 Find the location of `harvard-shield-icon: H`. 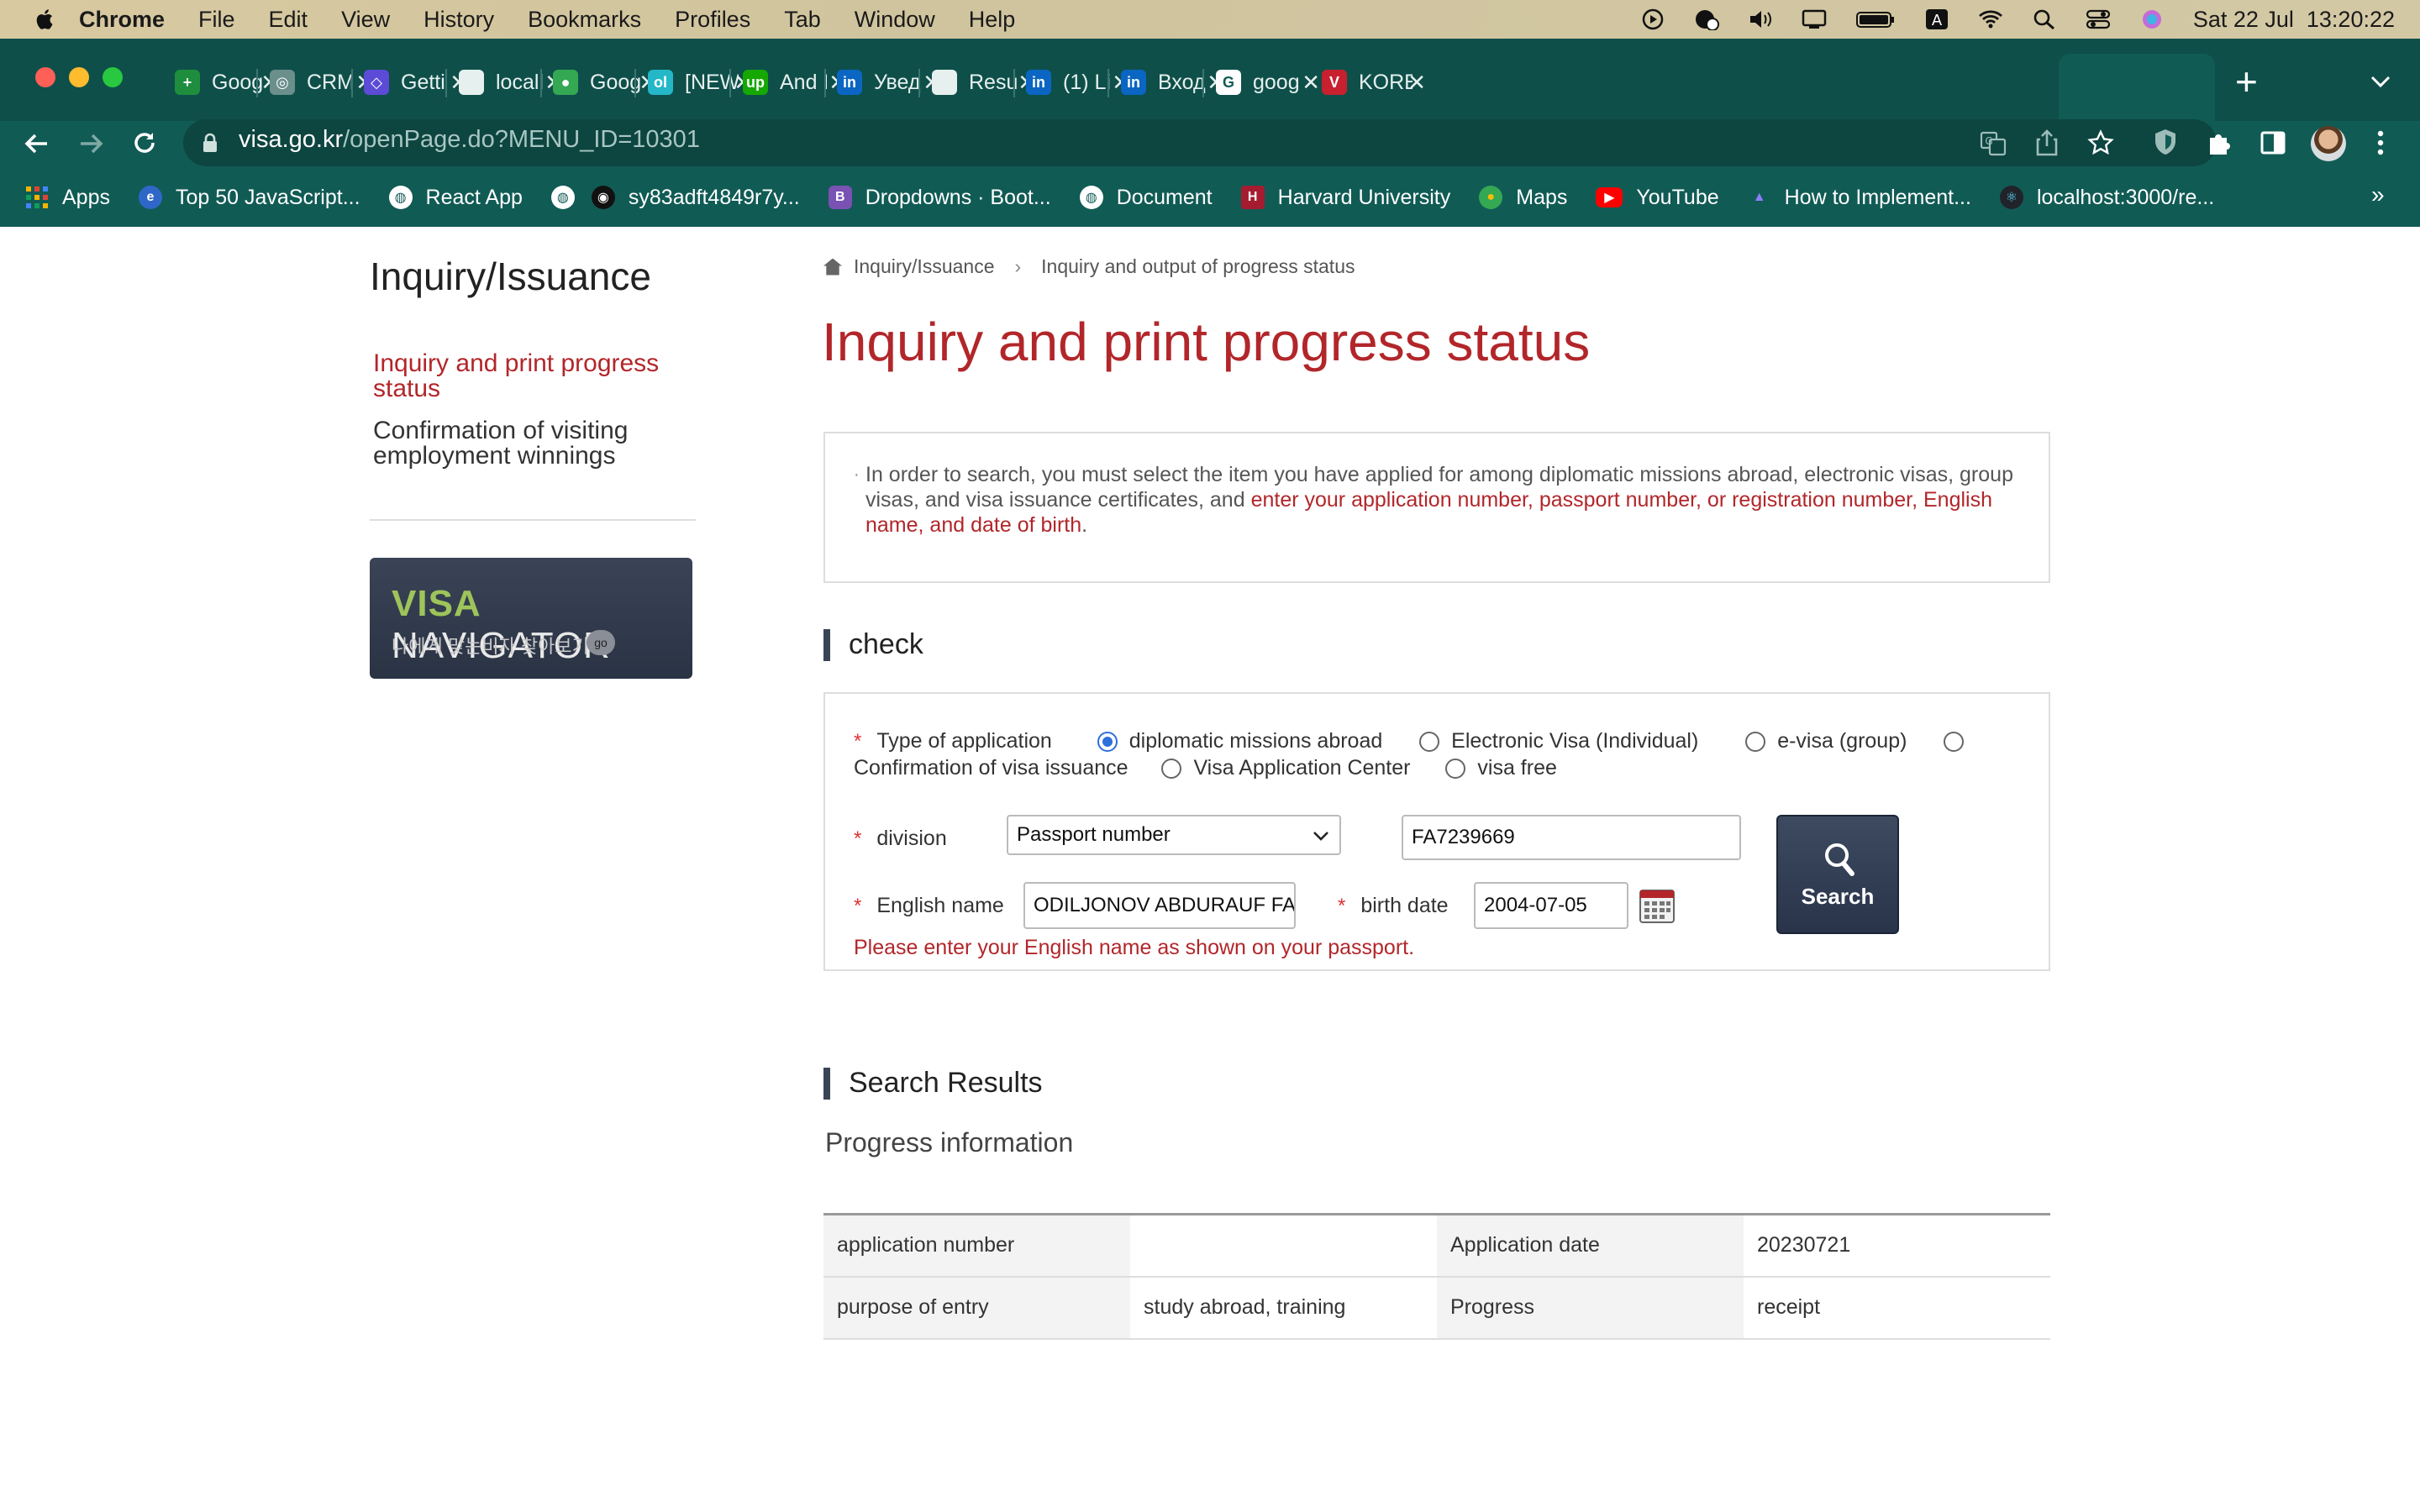

harvard-shield-icon: H is located at coordinates (1253, 197).